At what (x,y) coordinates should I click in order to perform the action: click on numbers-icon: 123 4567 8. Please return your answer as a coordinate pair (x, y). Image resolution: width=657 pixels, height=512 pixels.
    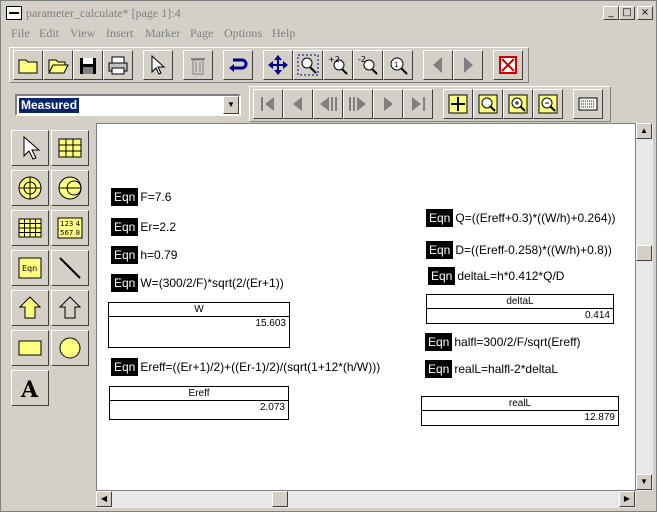
    Looking at the image, I should click on (70, 228).